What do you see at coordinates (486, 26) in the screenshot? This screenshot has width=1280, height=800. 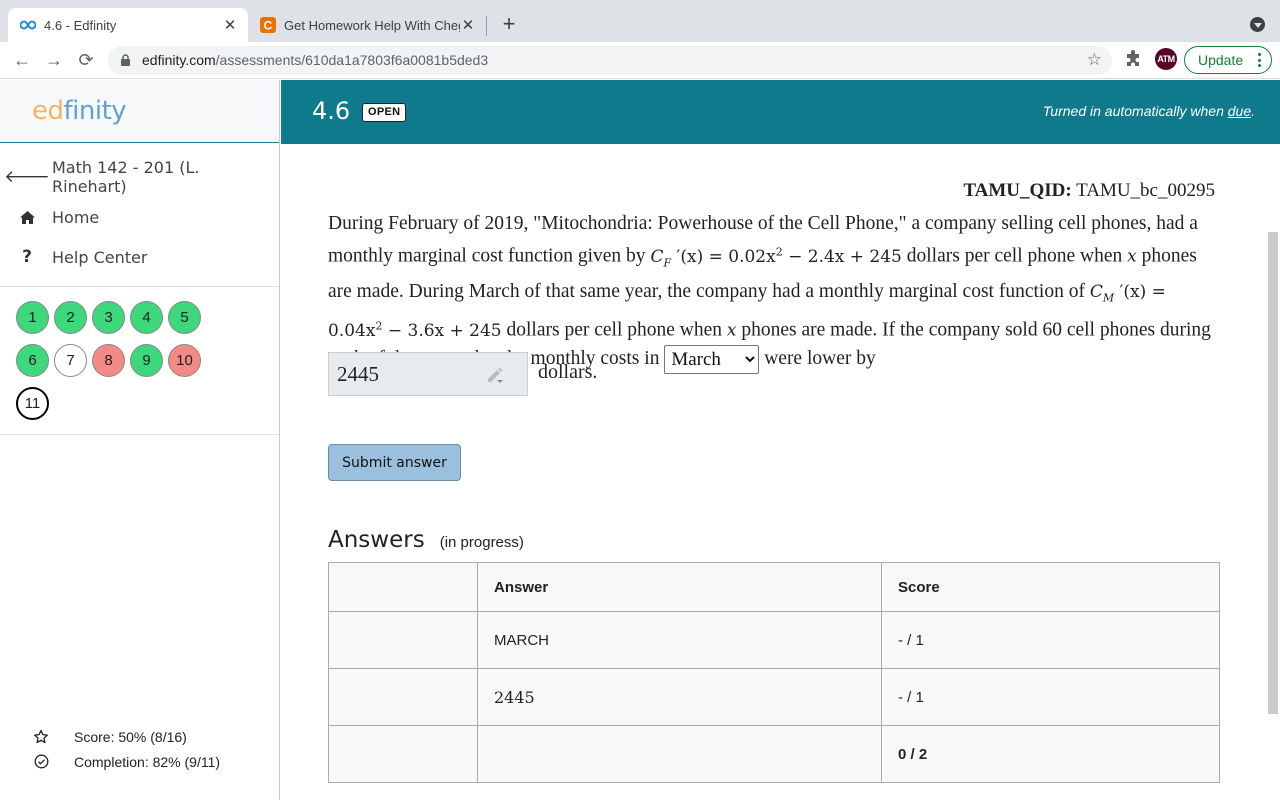 I see `tab-separator` at bounding box center [486, 26].